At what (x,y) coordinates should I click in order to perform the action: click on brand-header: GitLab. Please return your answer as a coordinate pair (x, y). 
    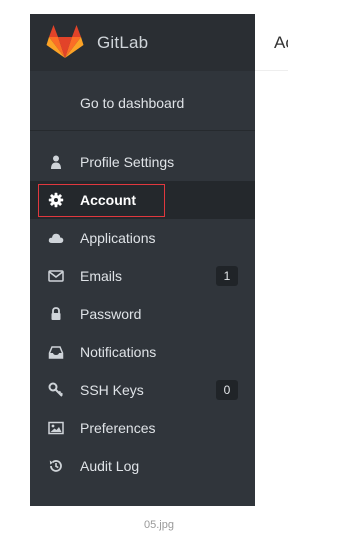
    Looking at the image, I should click on (142, 42).